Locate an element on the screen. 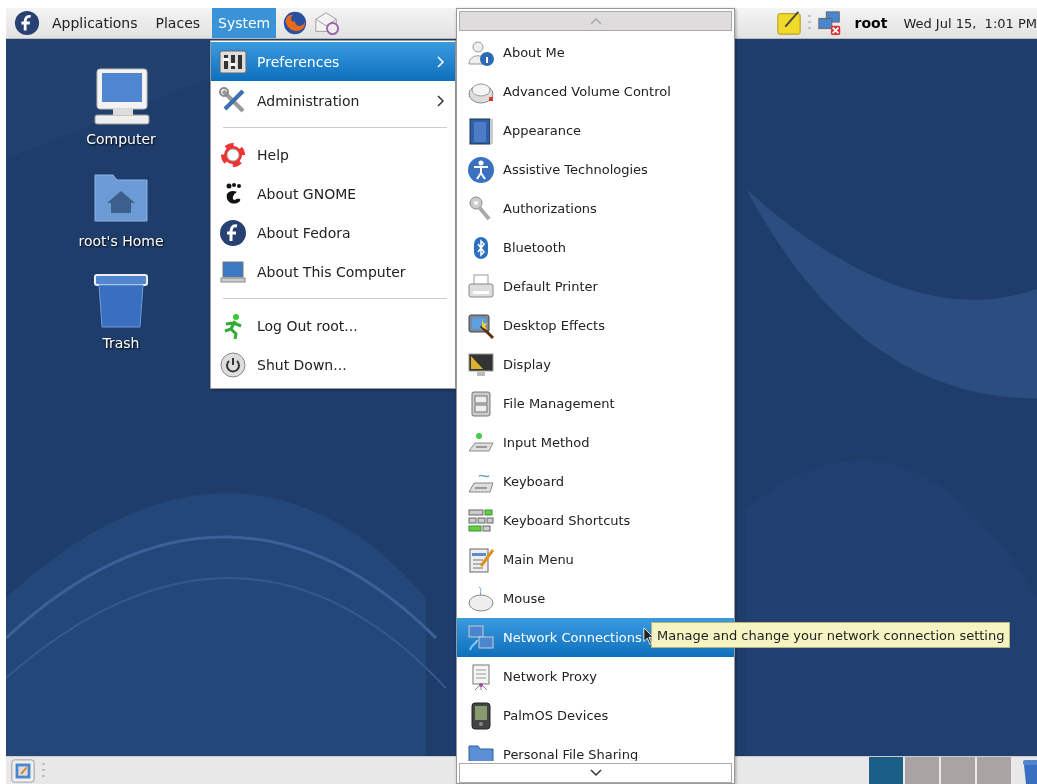  menu-item: Network Proxy is located at coordinates (595, 676).